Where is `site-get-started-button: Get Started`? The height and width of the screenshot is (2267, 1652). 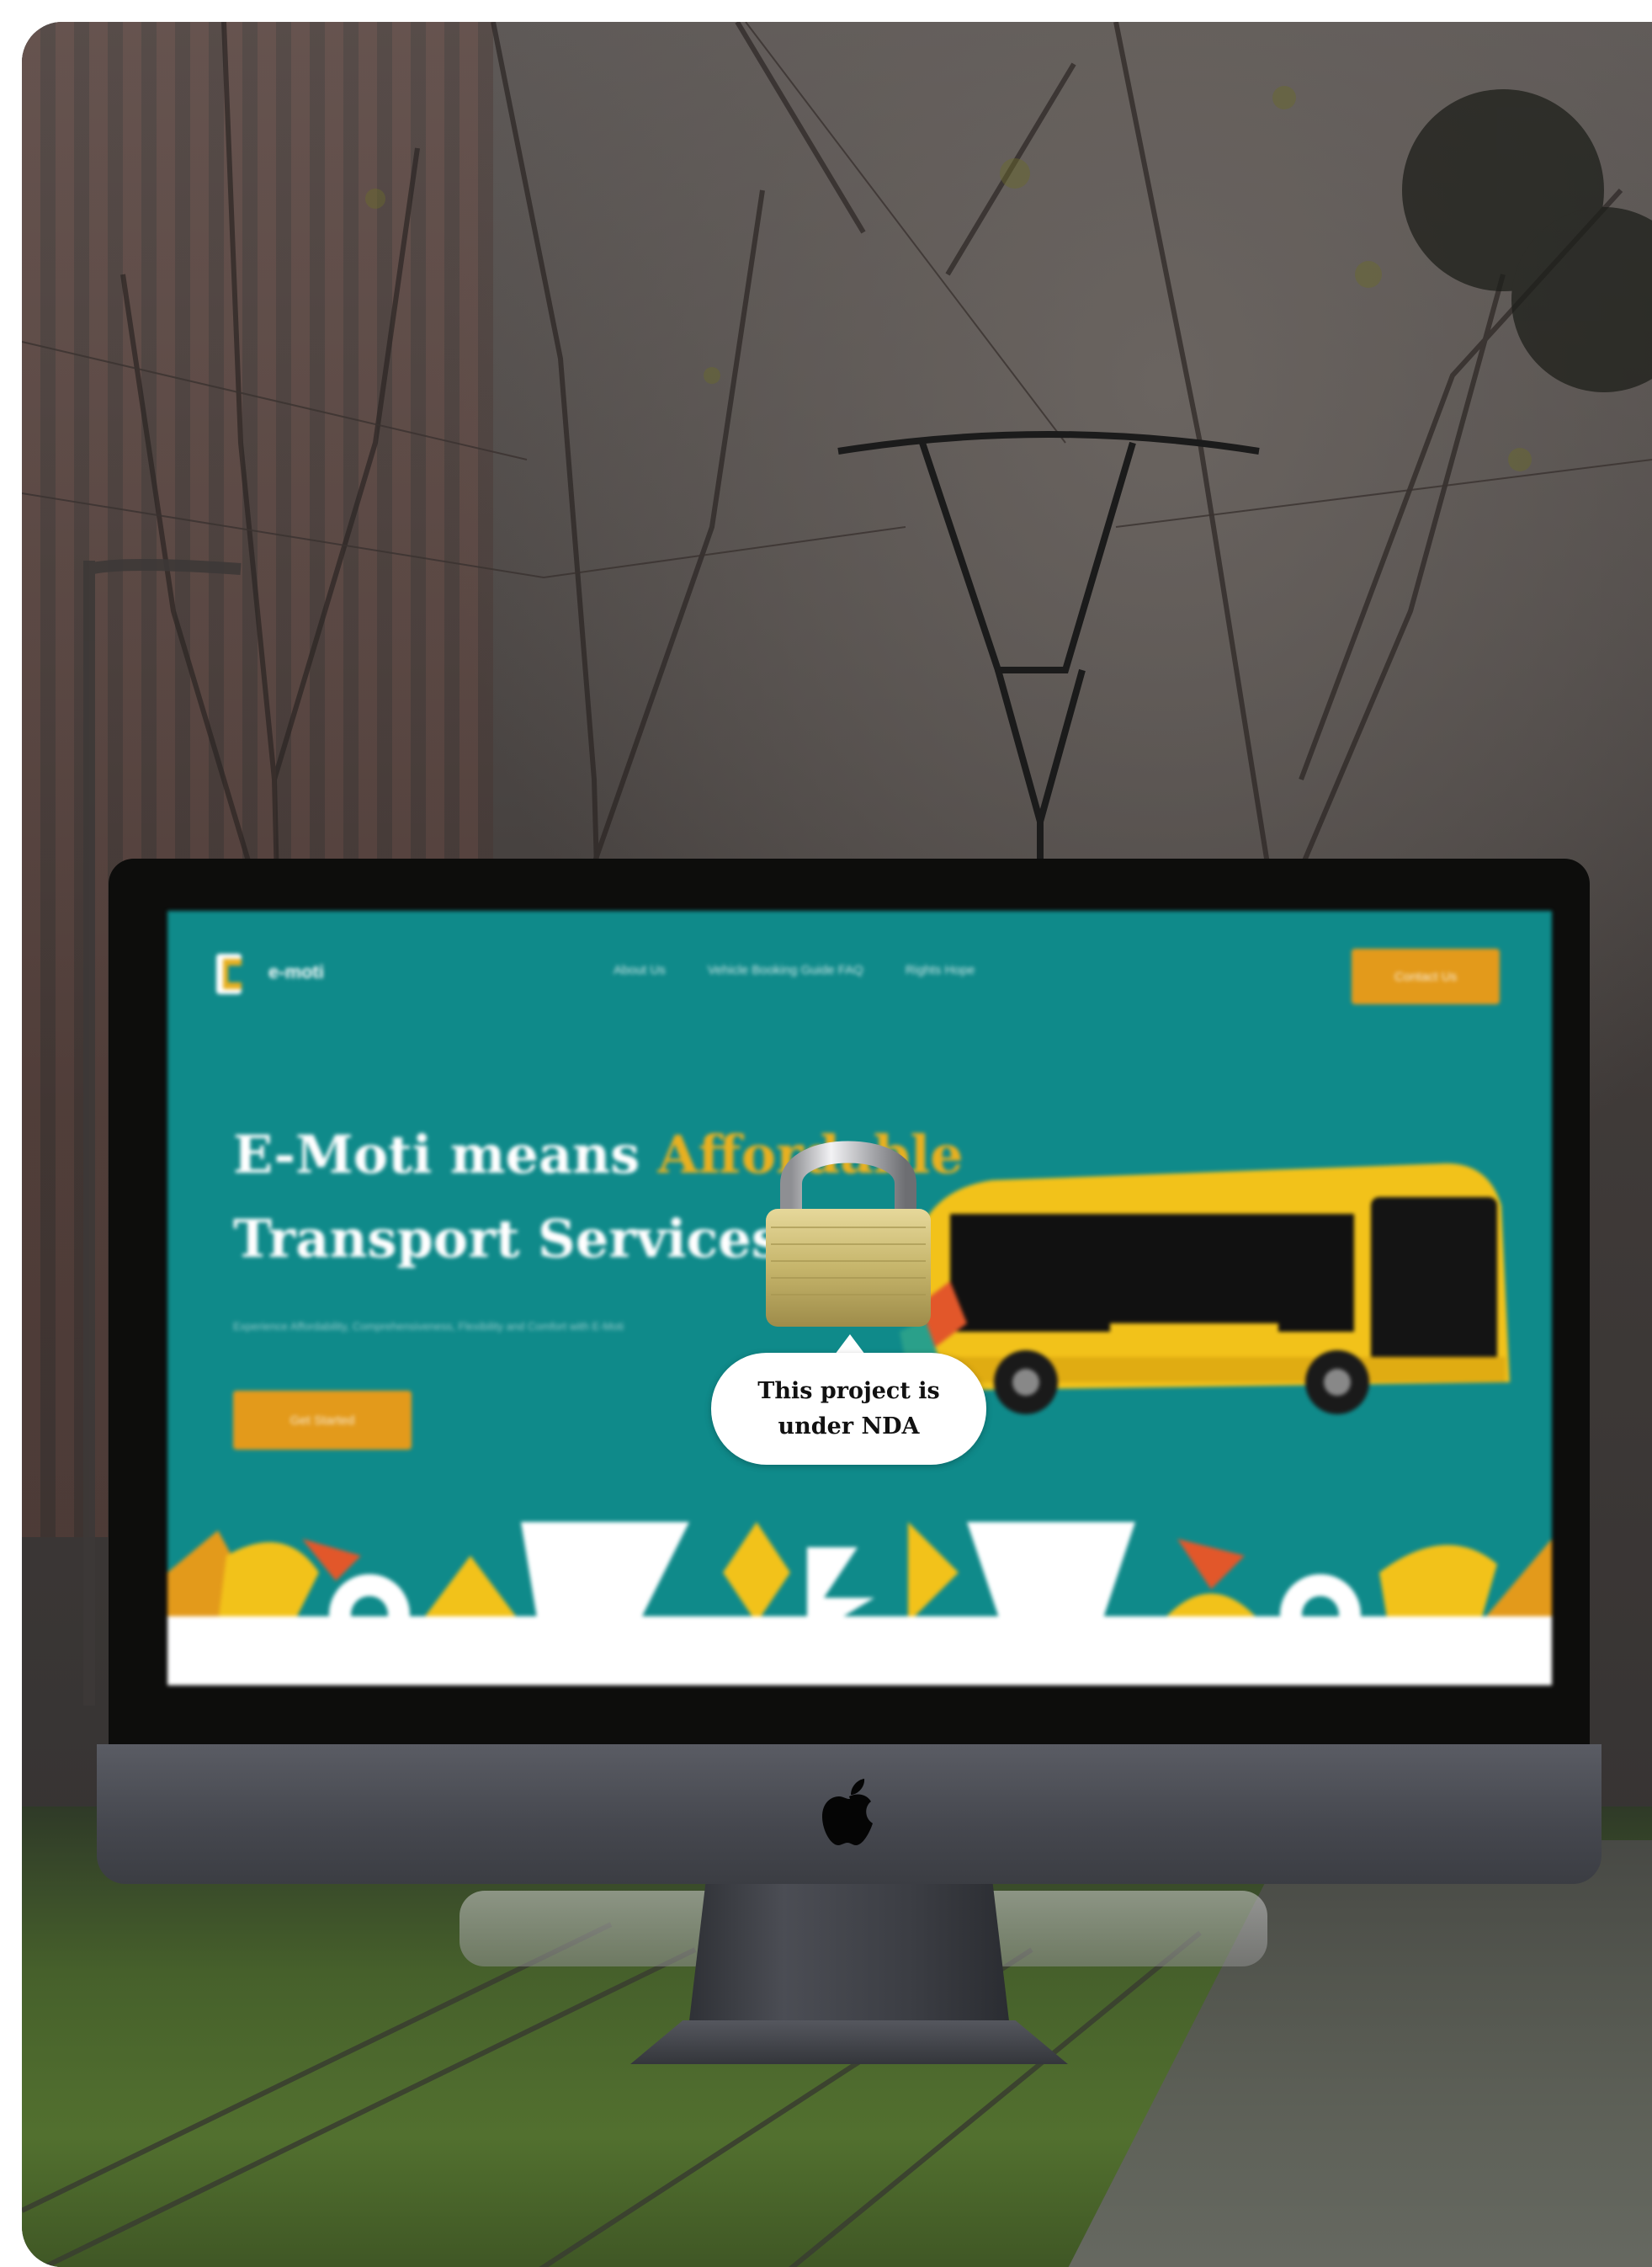
site-get-started-button: Get Started is located at coordinates (322, 1420).